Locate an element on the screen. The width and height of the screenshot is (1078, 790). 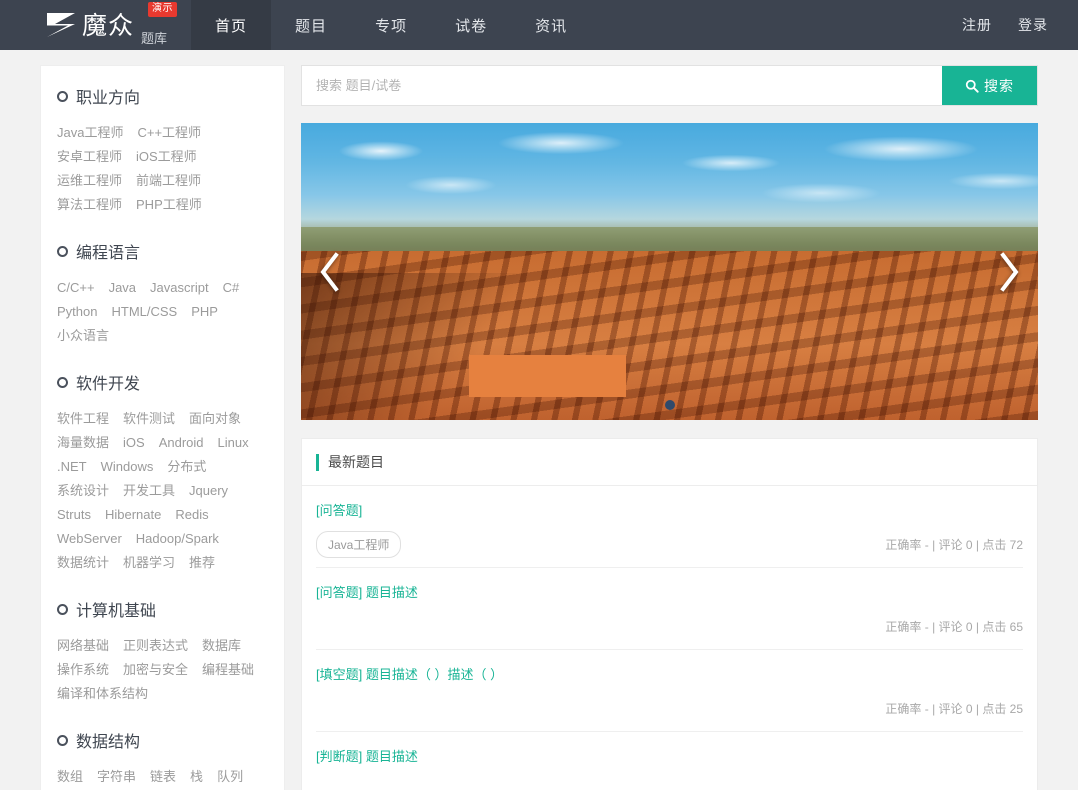
question-meta: Java工程师 正确率 - | 评论 0 | 点击 72 is located at coordinates (669, 549).